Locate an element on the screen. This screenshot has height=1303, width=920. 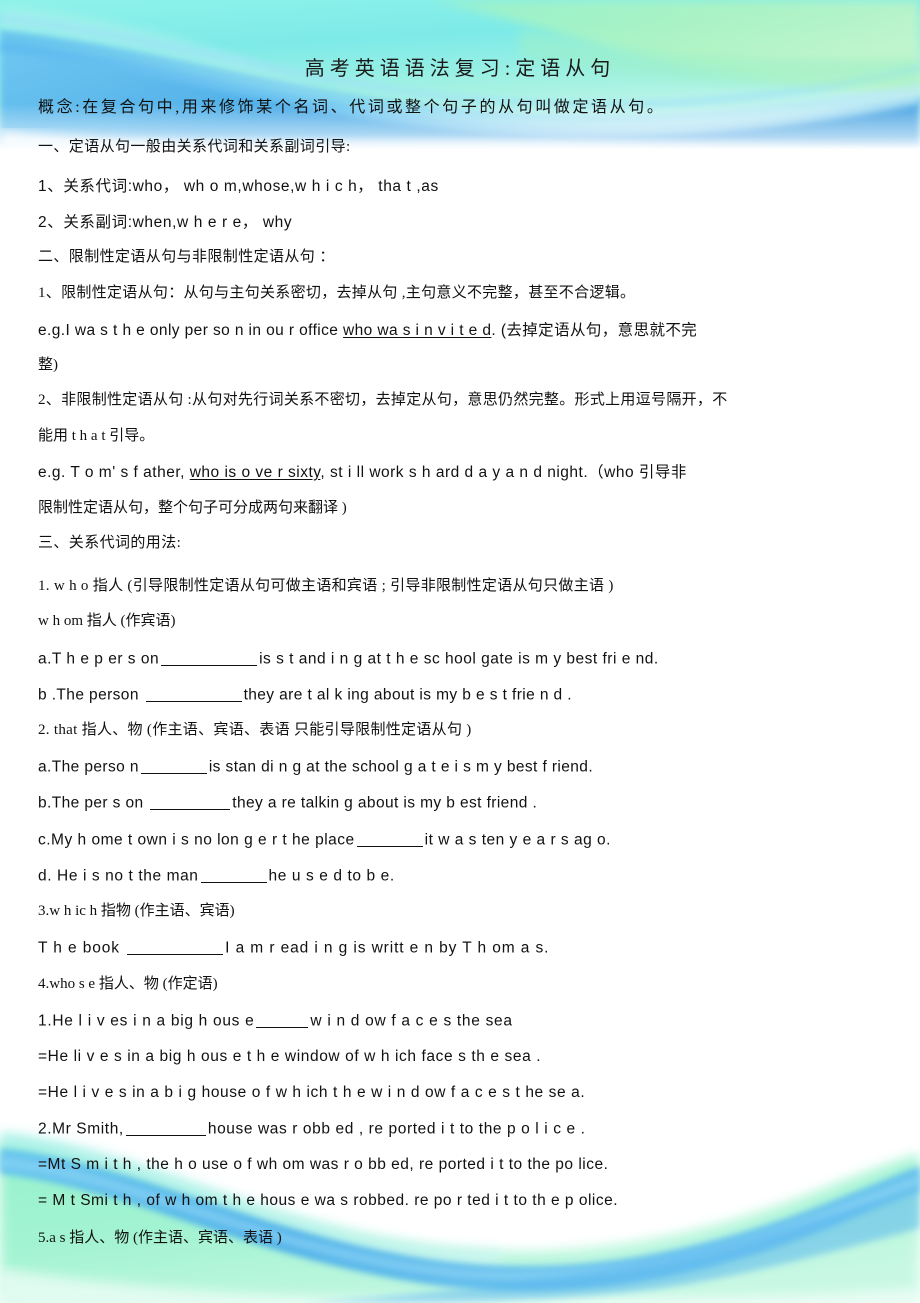
concept-line: 概念:在复合句中,用来修饰某个名词、代词或整个句子的从句叫做定语从句。 is located at coordinates (352, 107).